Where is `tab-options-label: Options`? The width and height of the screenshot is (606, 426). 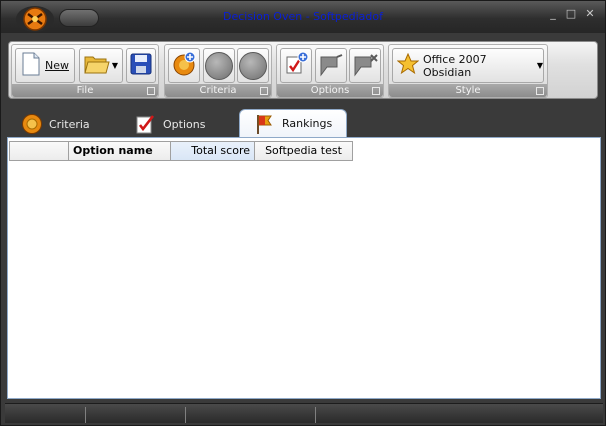 tab-options-label: Options is located at coordinates (184, 124).